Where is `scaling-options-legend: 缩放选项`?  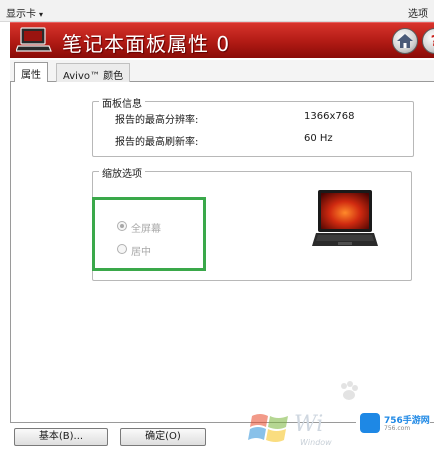 scaling-options-legend: 缩放选项 is located at coordinates (122, 172).